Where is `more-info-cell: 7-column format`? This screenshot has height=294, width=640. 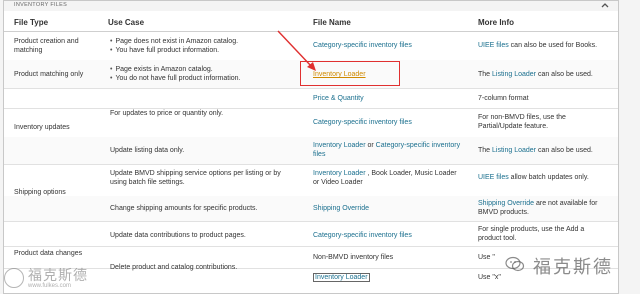 more-info-cell: 7-column format is located at coordinates (503, 98).